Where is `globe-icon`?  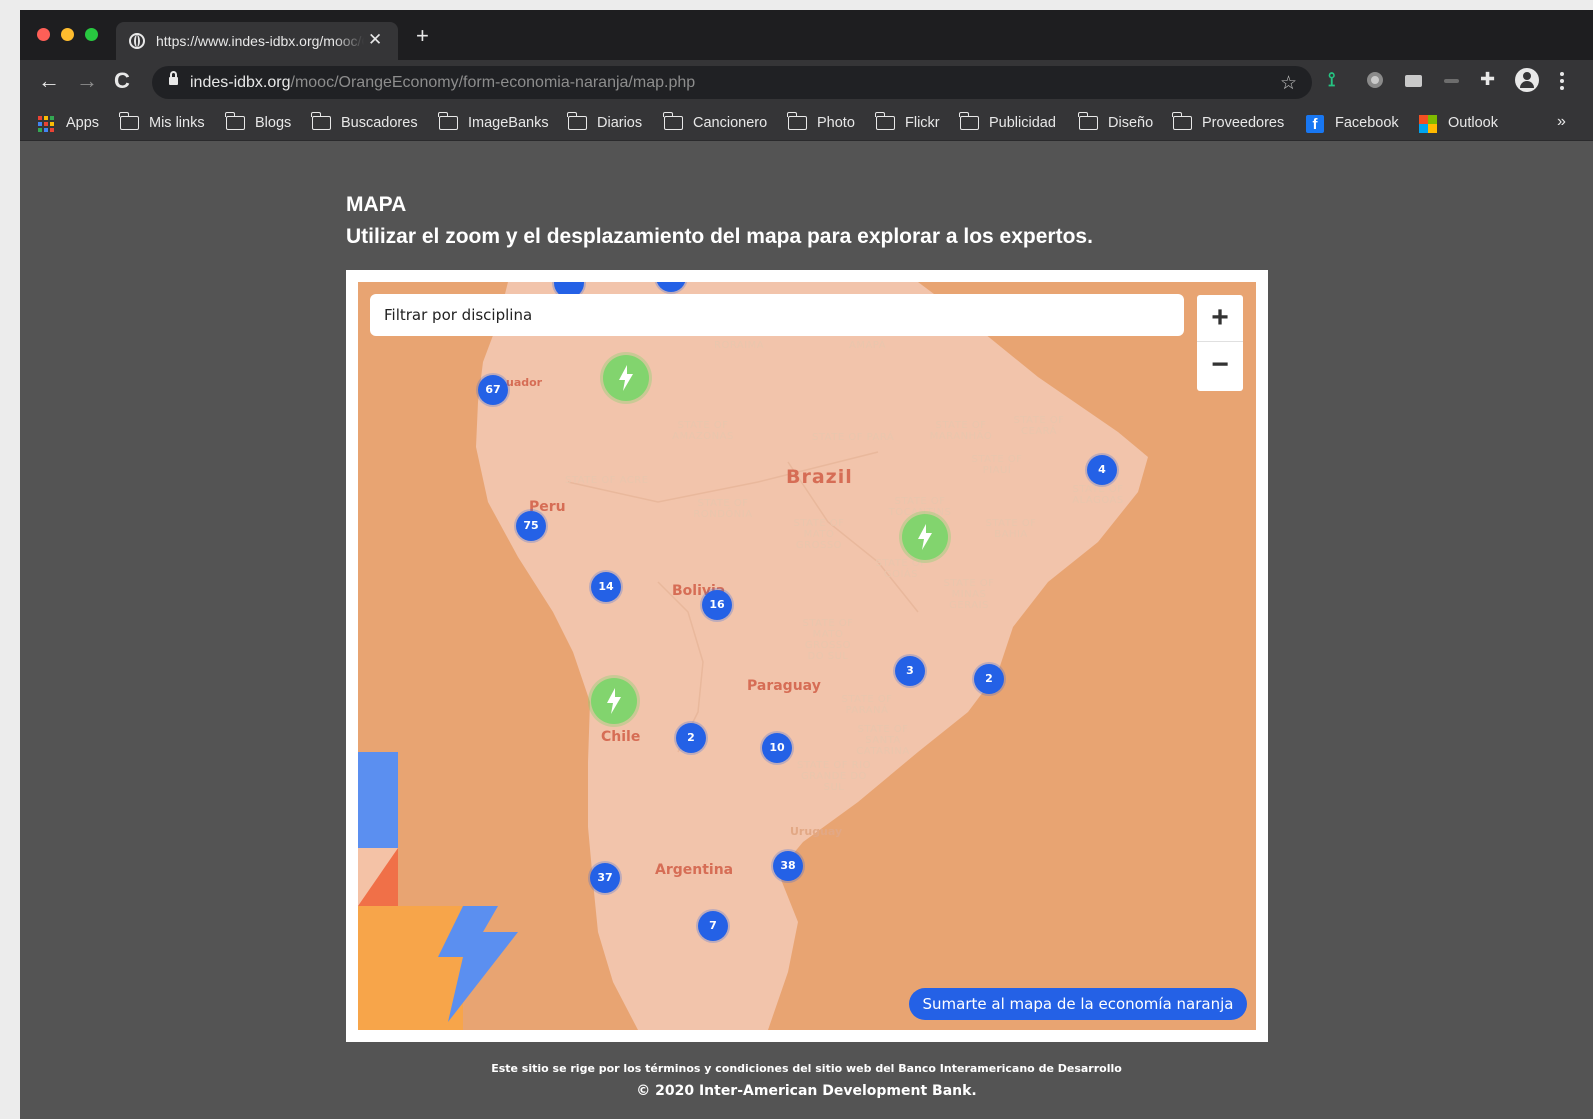 globe-icon is located at coordinates (137, 41).